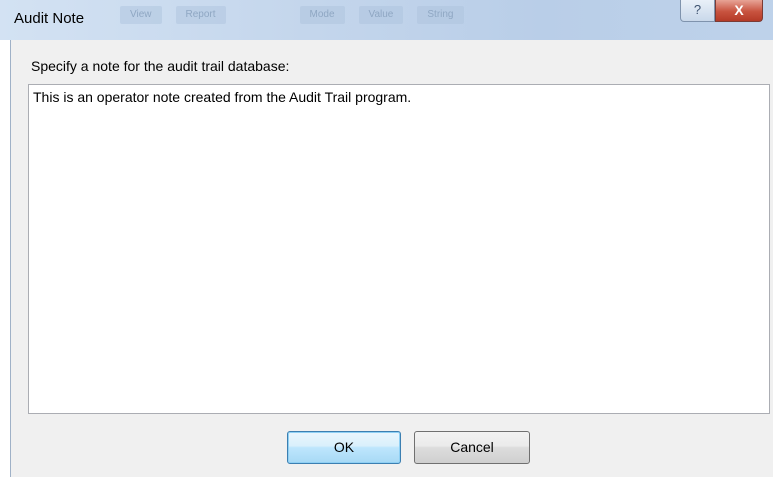 Image resolution: width=773 pixels, height=477 pixels. I want to click on ok-button: OK, so click(344, 447).